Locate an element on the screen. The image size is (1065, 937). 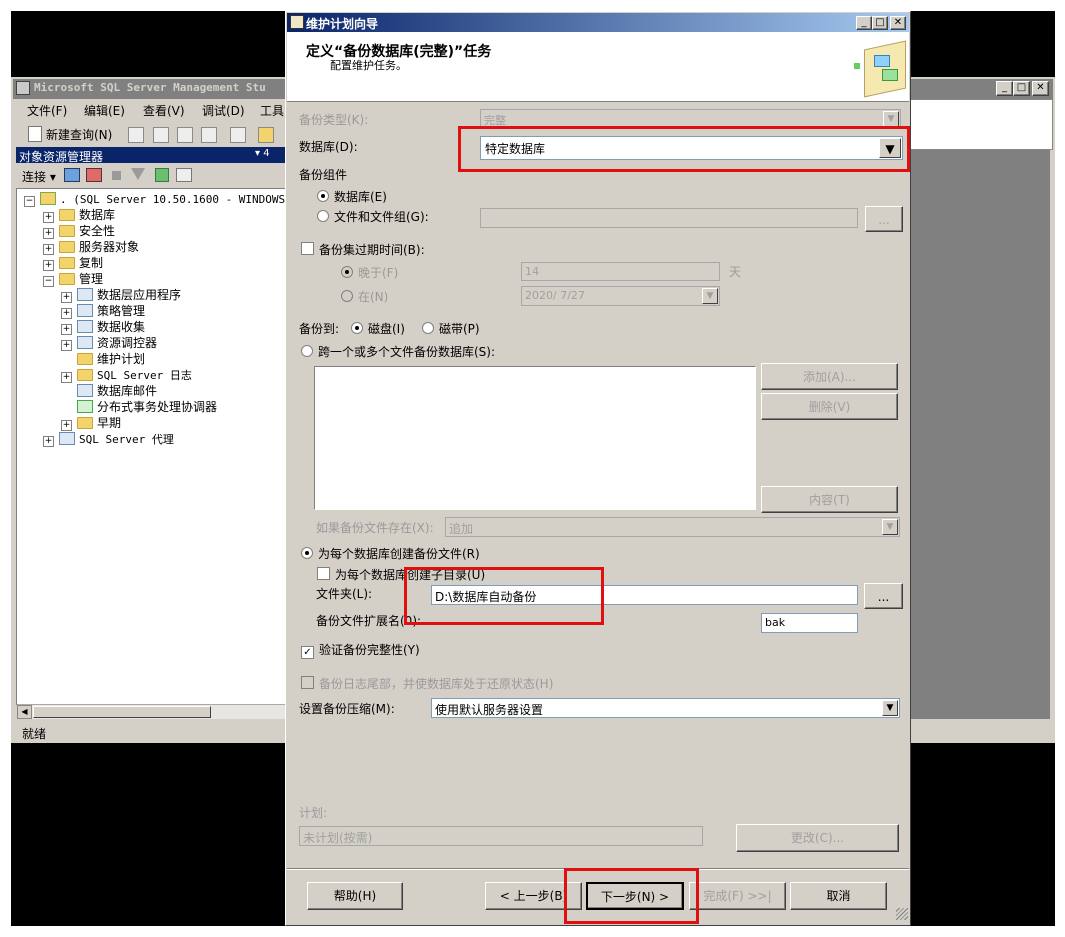
open-file-icon is located at coordinates (266, 135).